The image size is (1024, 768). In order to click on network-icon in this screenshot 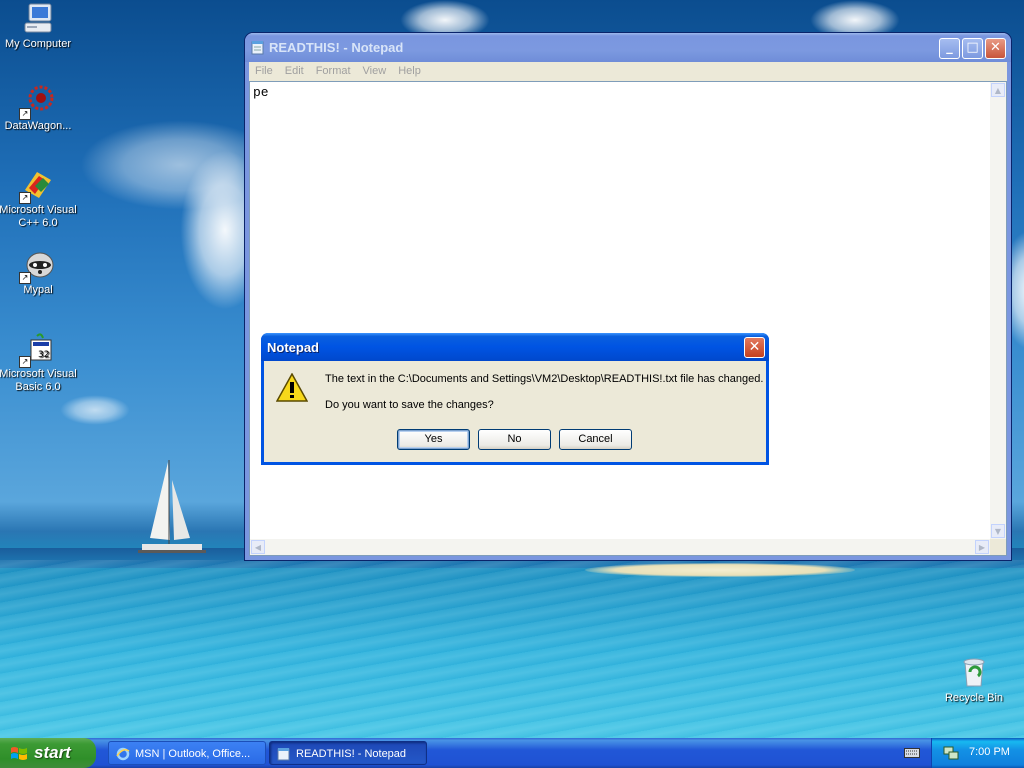, I will do `click(951, 753)`.